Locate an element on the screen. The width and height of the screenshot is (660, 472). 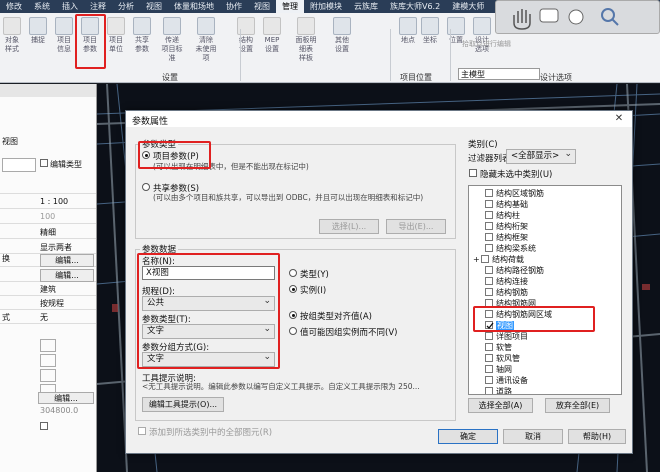
ribbon-button-5-icon is located at coordinates (142, 26).